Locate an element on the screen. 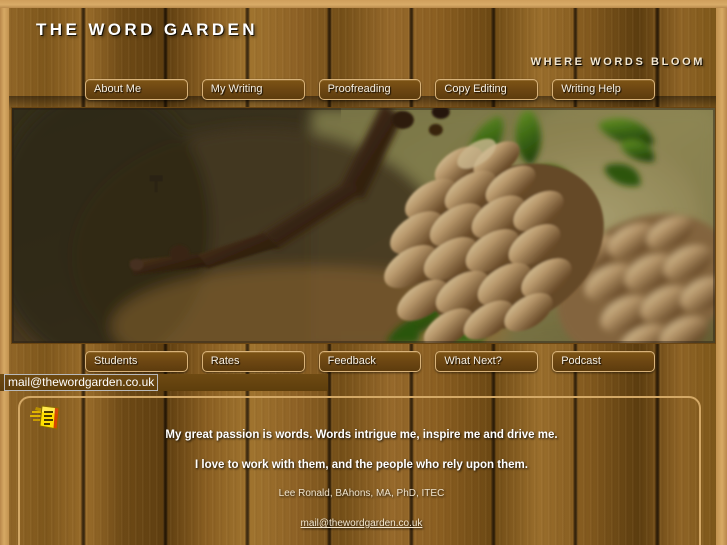 This screenshot has height=545, width=727. status-bar: mail@thewordgarden.co.uk is located at coordinates (164, 382).